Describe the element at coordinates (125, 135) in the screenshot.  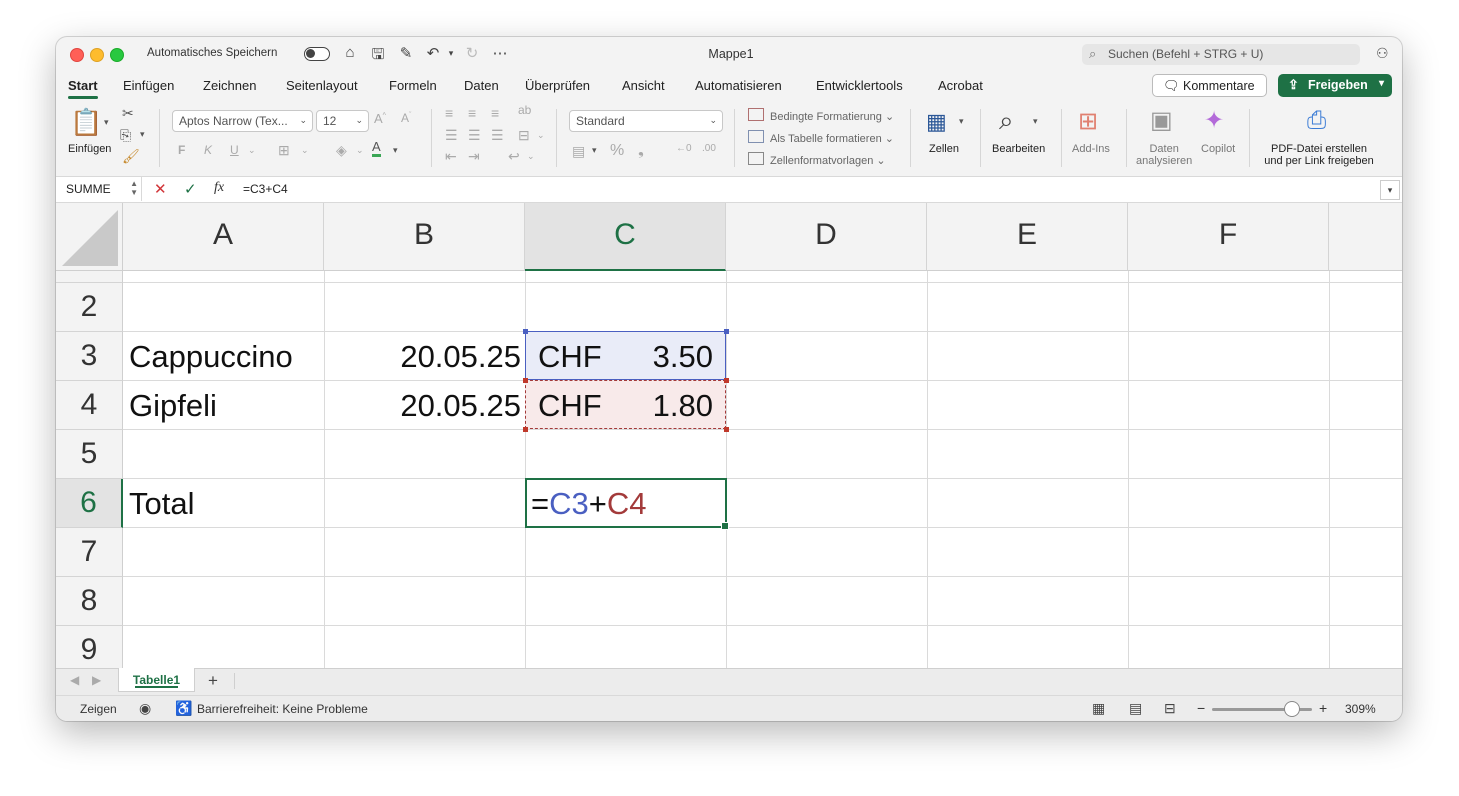
I see `copy-icon: ⎘` at that location.